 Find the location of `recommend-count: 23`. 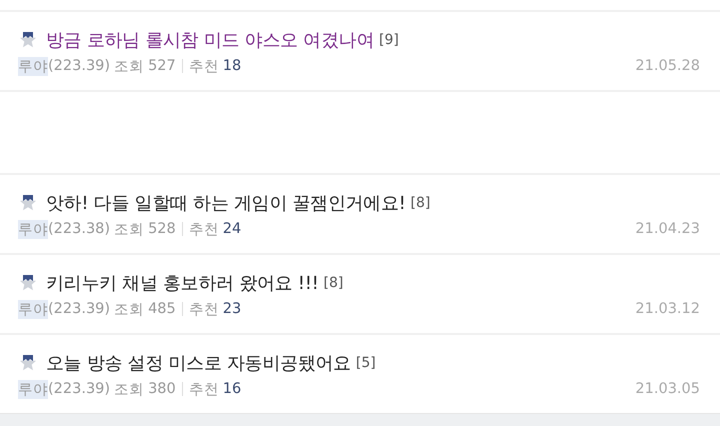

recommend-count: 23 is located at coordinates (232, 309).